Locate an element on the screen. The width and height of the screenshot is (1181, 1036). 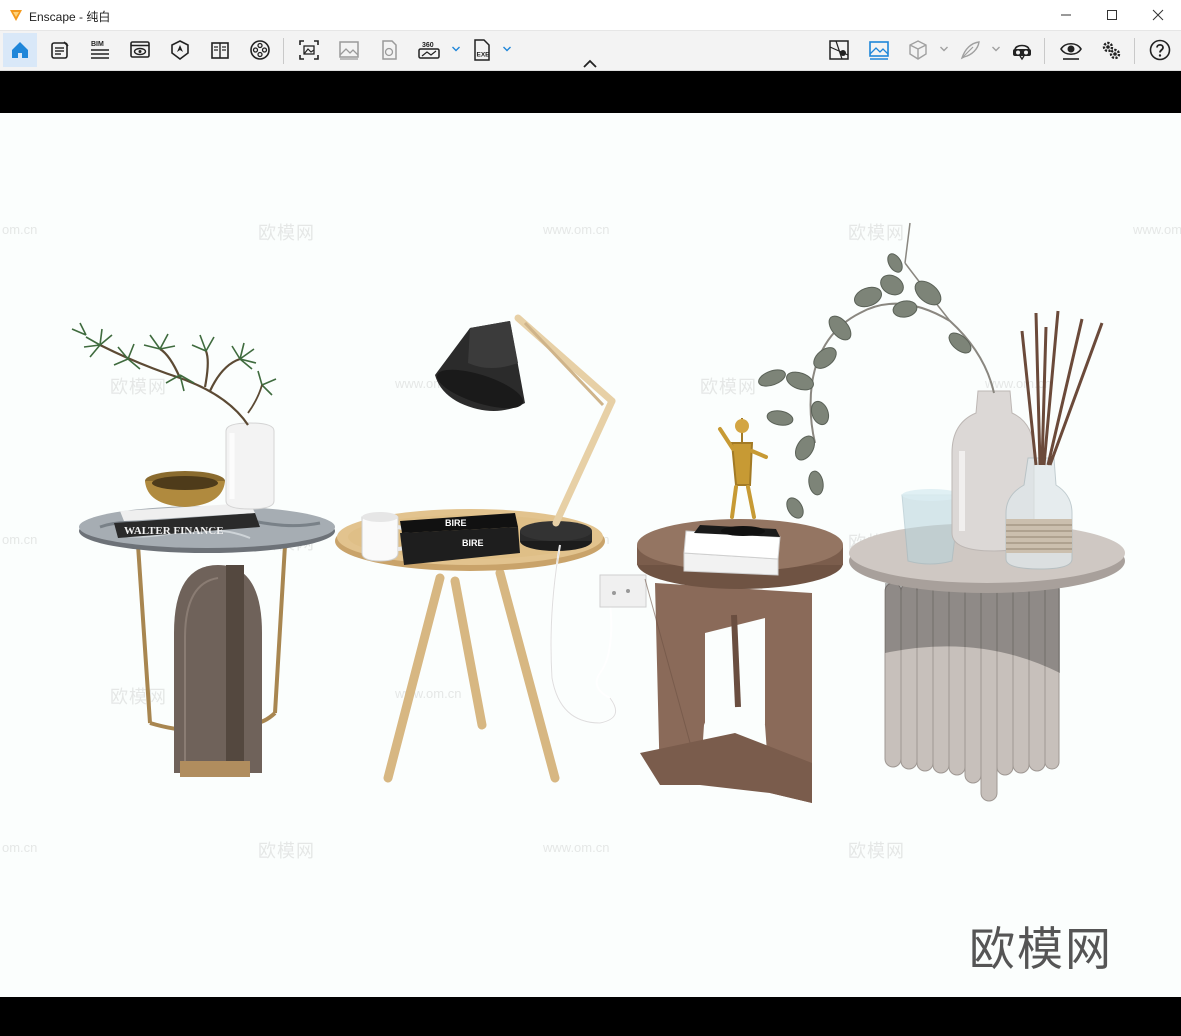
view-icon is located at coordinates (140, 49).